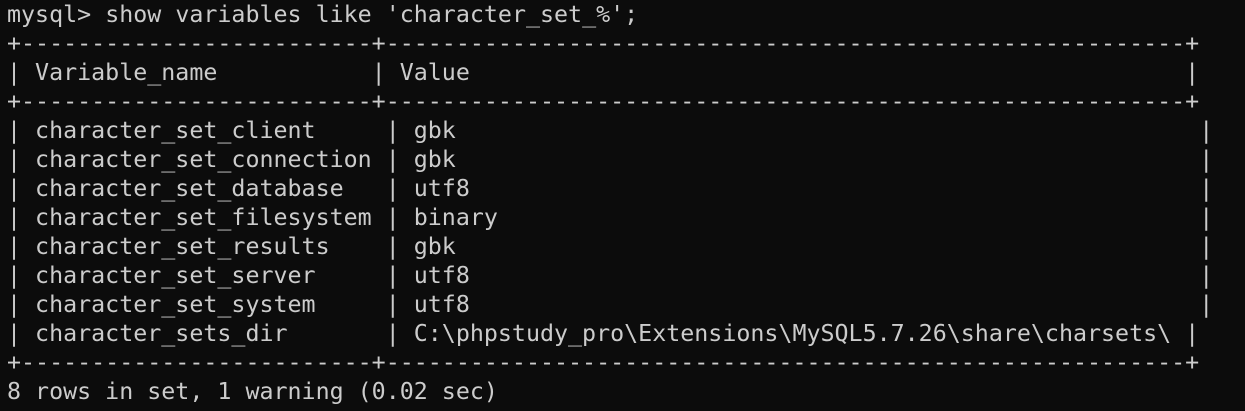 The image size is (1245, 411). What do you see at coordinates (252, 391) in the screenshot?
I see `result-status: 8 rows in set, 1 warning (0.02 sec)` at bounding box center [252, 391].